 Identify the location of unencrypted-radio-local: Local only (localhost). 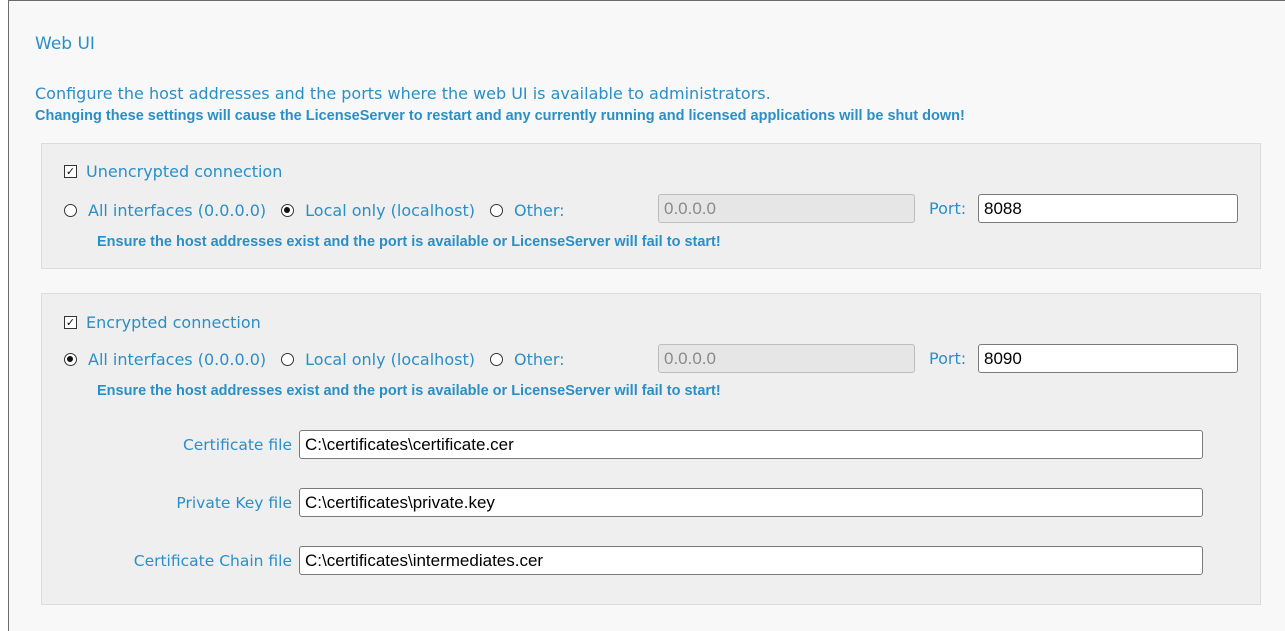
(378, 210).